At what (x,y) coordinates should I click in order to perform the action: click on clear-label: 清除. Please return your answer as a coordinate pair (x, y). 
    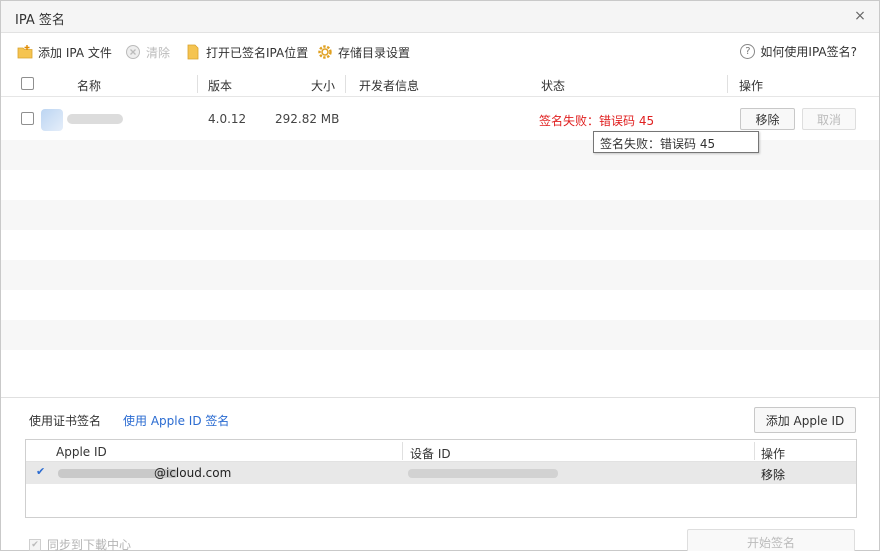
    Looking at the image, I should click on (158, 52).